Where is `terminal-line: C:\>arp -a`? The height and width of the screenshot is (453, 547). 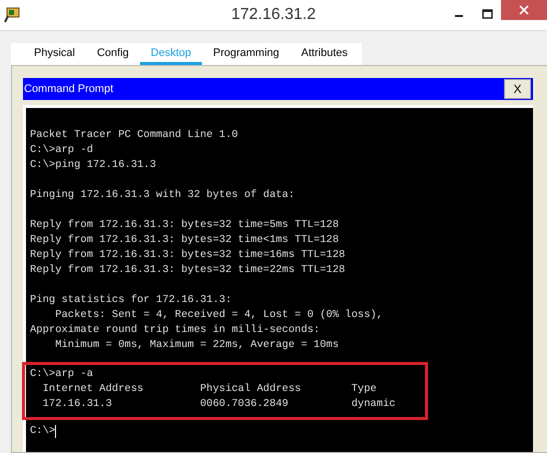 terminal-line: C:\>arp -a is located at coordinates (62, 374).